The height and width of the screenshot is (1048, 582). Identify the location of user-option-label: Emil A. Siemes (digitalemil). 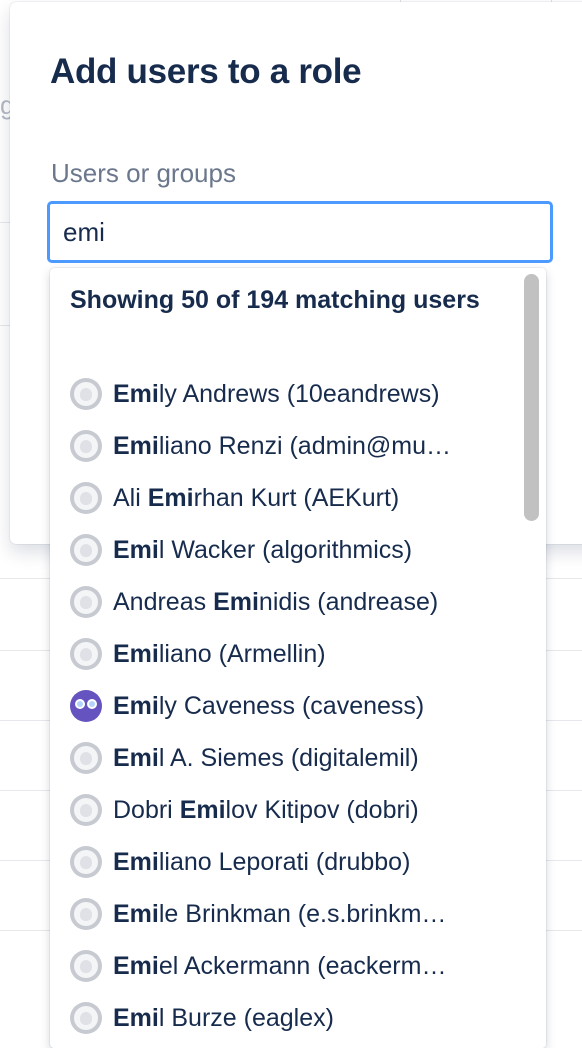
(266, 758).